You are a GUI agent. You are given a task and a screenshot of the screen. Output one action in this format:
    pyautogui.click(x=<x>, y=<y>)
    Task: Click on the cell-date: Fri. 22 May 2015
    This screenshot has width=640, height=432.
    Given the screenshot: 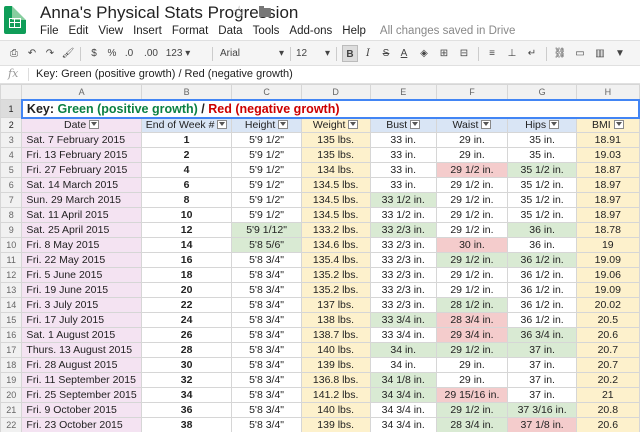 What is the action you would take?
    pyautogui.click(x=81, y=260)
    